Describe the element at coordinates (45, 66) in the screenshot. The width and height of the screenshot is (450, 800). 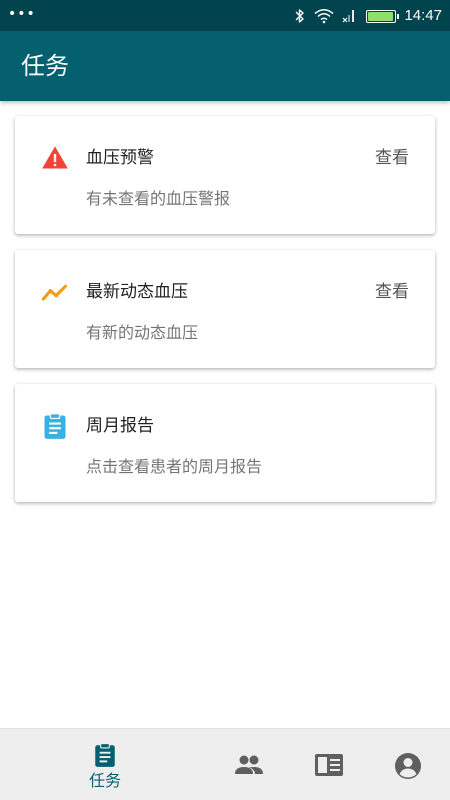
I see `page-title: 任务` at that location.